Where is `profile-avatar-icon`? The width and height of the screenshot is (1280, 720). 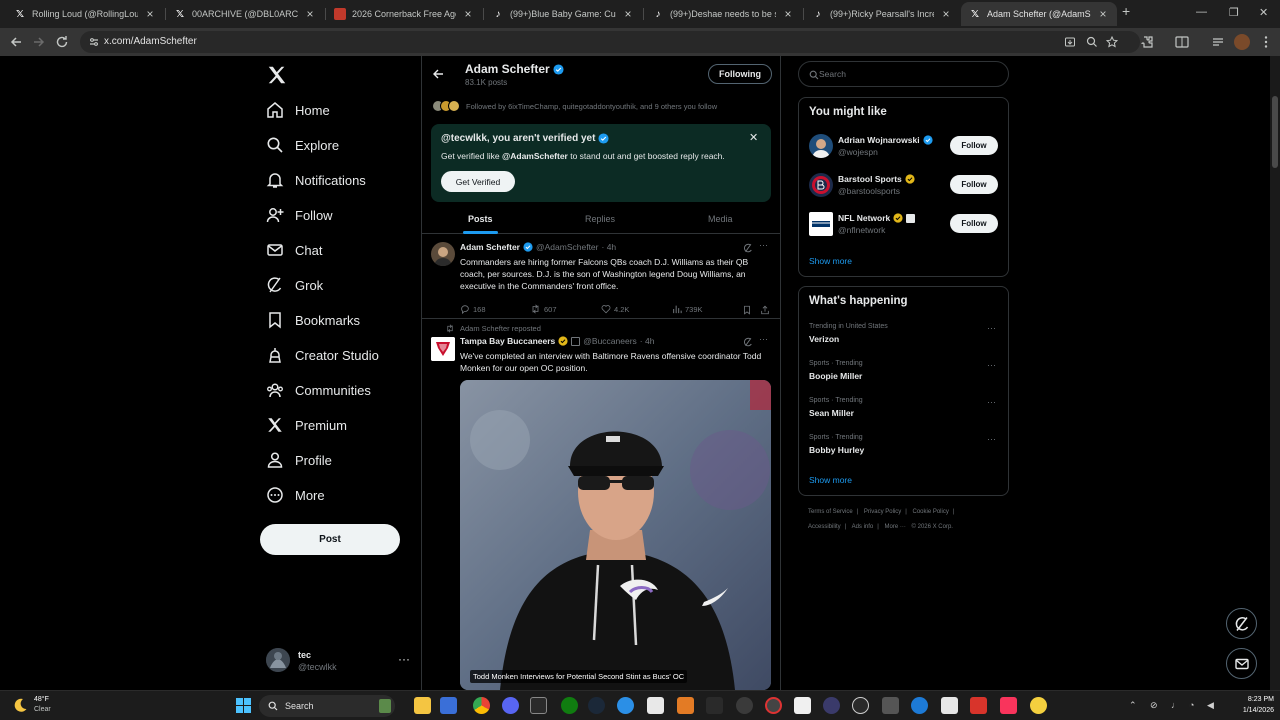
profile-avatar-icon is located at coordinates (1242, 42).